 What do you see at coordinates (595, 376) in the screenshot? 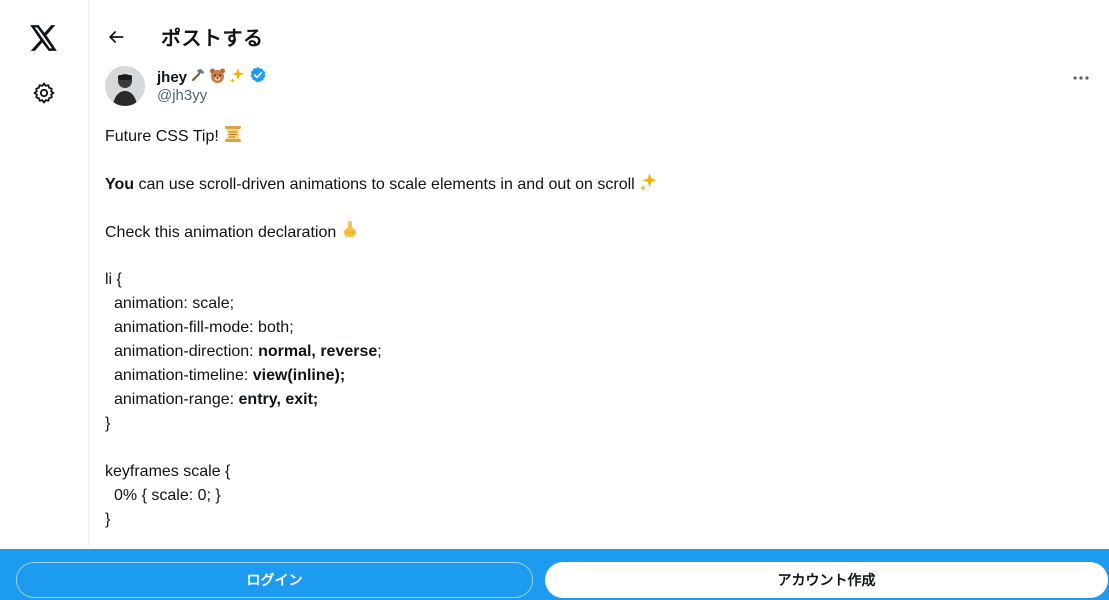
I see `code-line: animation-timeline: view(inline);` at bounding box center [595, 376].